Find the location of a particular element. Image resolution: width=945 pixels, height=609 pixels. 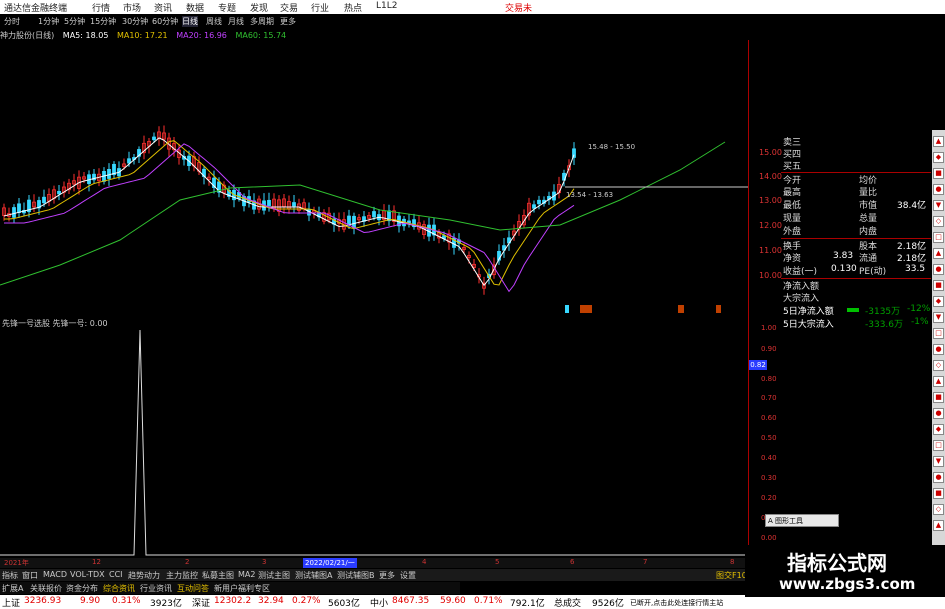

menu-zixun: 资讯 is located at coordinates (163, 7).